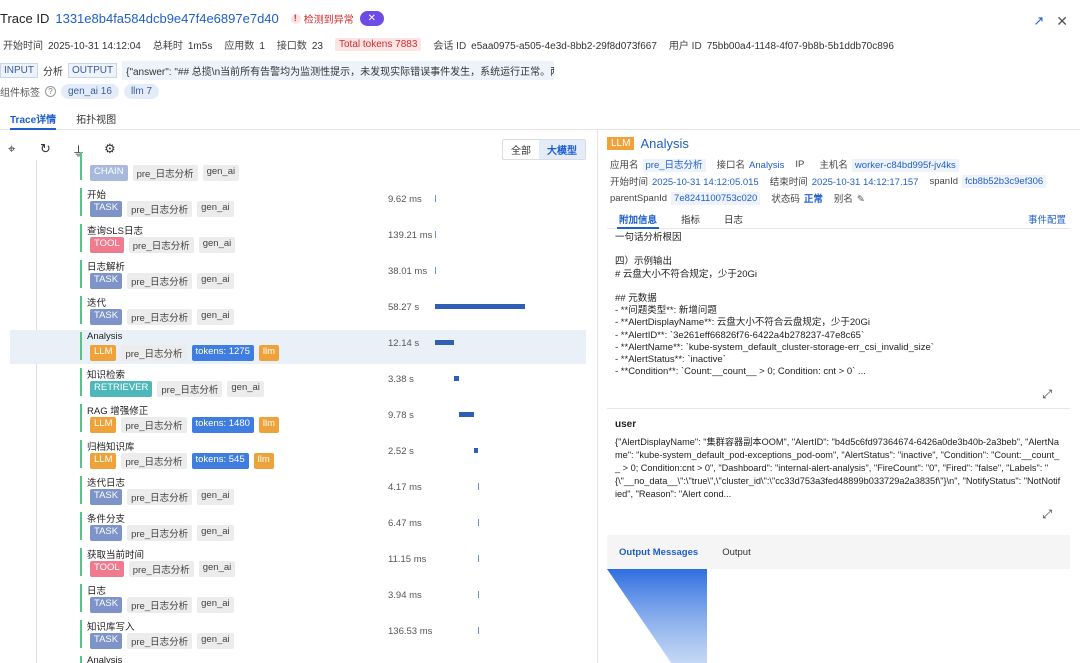  What do you see at coordinates (716, 198) in the screenshot?
I see `parent-span-id-value: 7e8241100753c020` at bounding box center [716, 198].